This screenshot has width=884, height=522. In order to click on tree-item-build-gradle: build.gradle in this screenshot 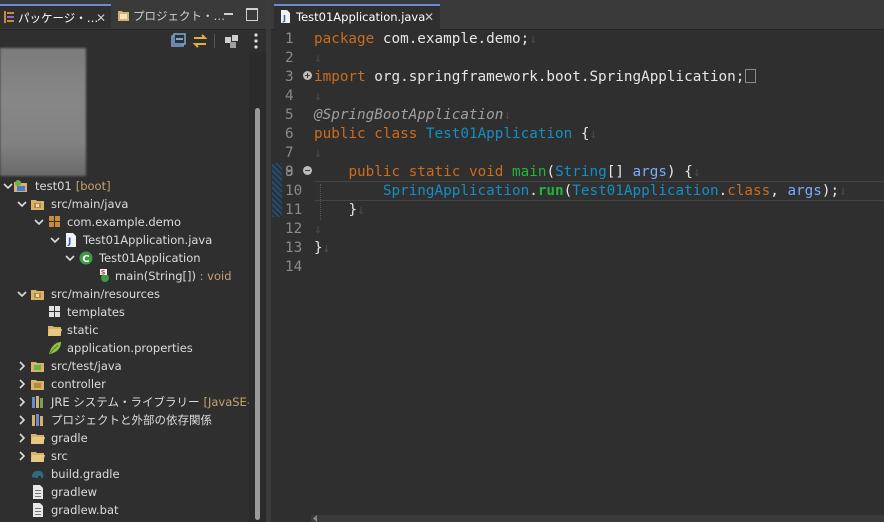, I will do `click(124, 474)`.